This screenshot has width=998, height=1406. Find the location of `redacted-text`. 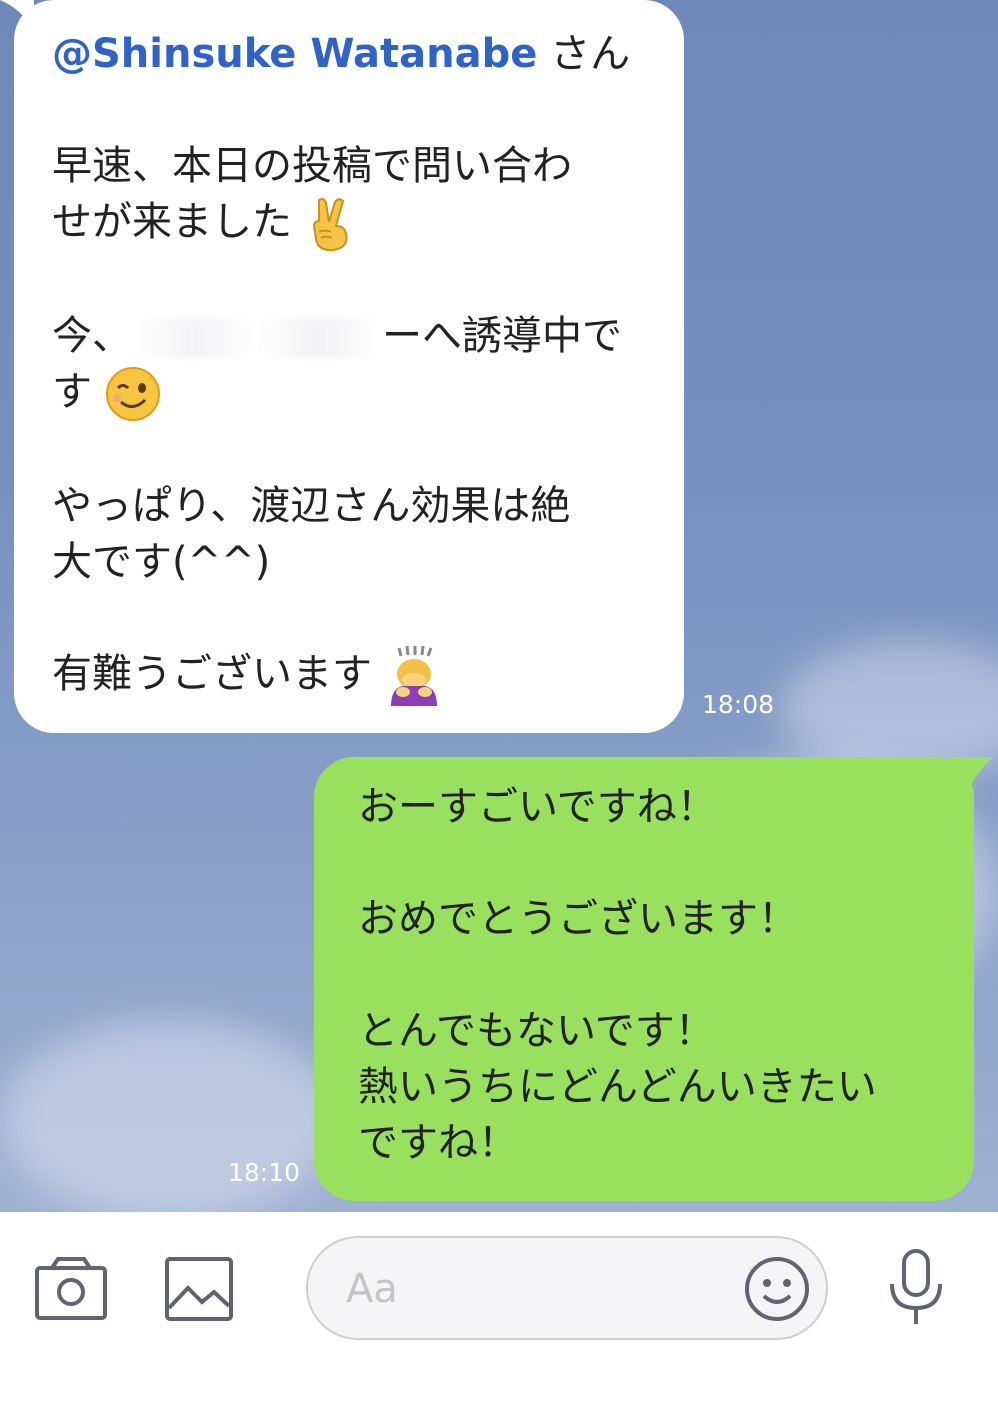

redacted-text is located at coordinates (257, 338).